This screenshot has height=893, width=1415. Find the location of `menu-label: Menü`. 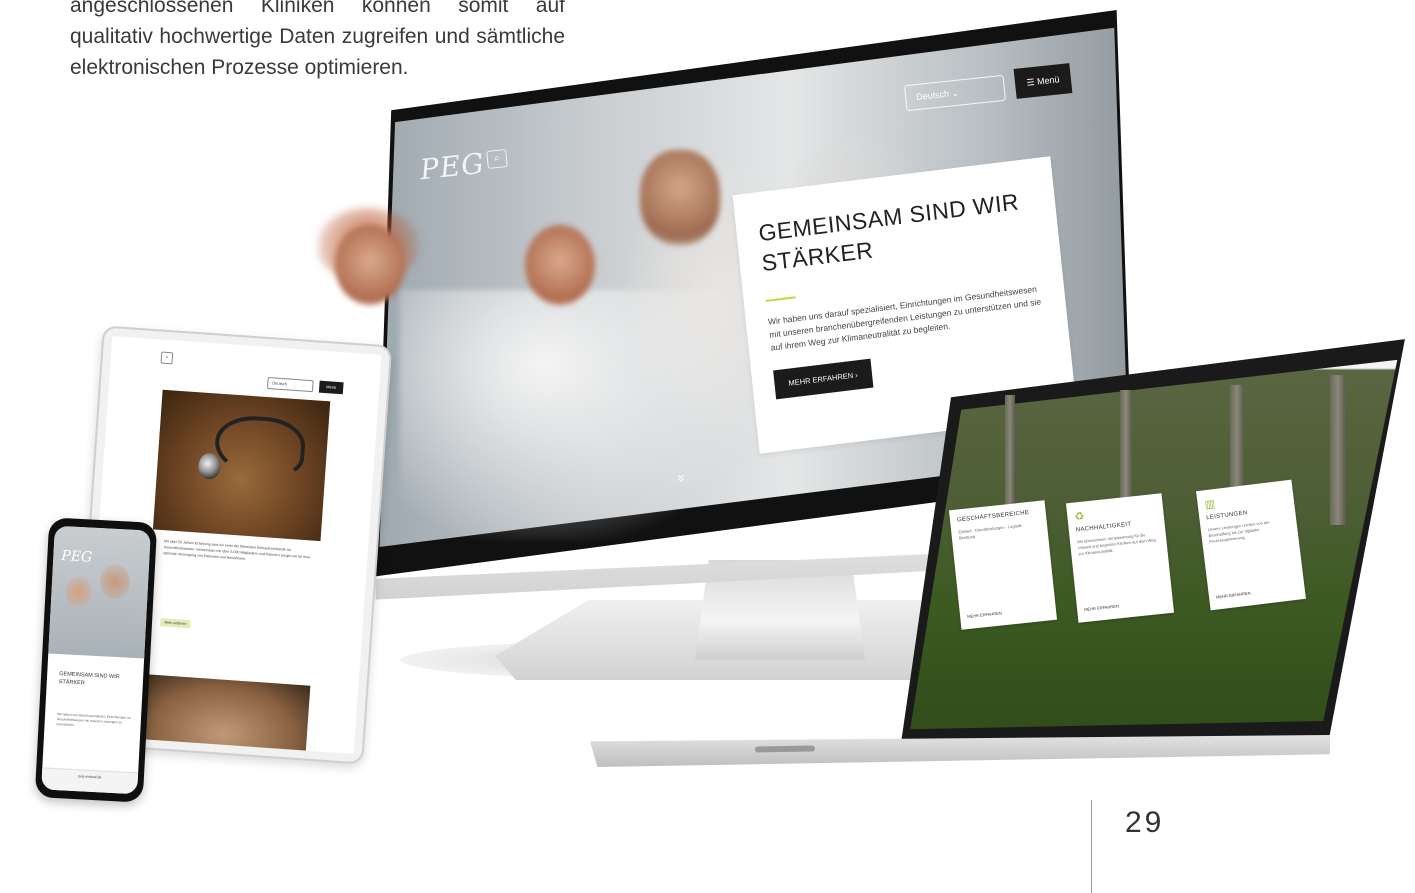

menu-label: Menü is located at coordinates (1048, 80).